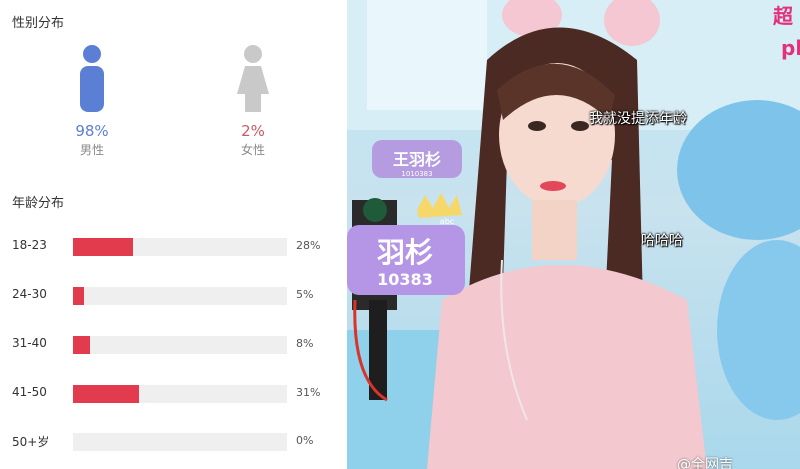  Describe the element at coordinates (29, 294) in the screenshot. I see `age-range-label: 24-30` at that location.